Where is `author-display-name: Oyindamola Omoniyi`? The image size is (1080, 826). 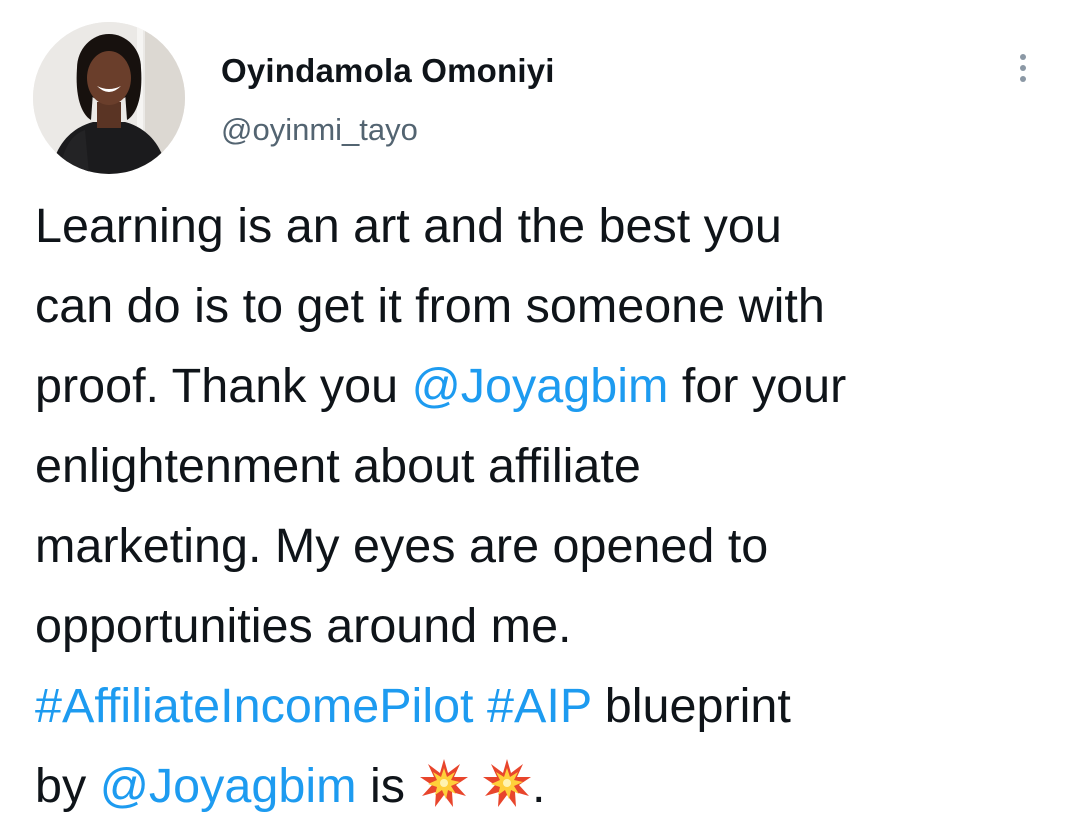 author-display-name: Oyindamola Omoniyi is located at coordinates (388, 71).